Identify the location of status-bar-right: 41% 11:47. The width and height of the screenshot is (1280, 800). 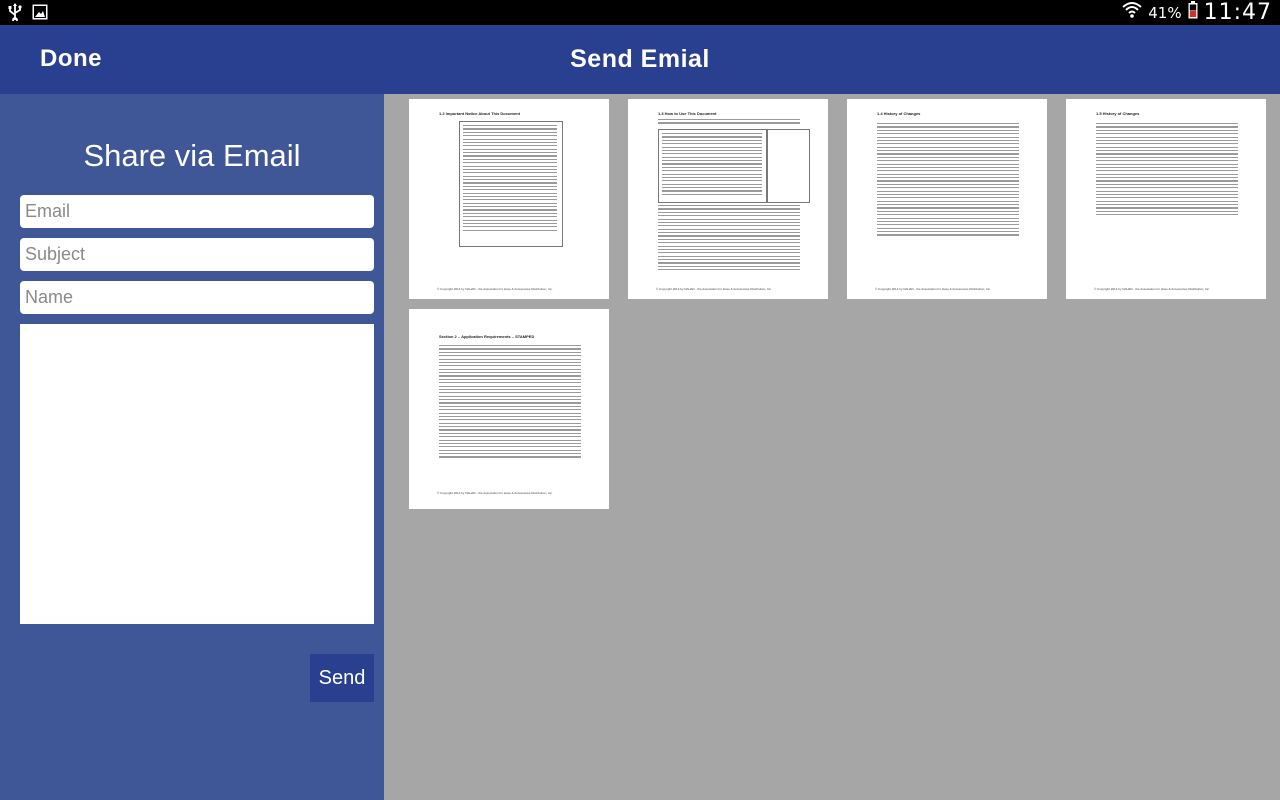
(1197, 12).